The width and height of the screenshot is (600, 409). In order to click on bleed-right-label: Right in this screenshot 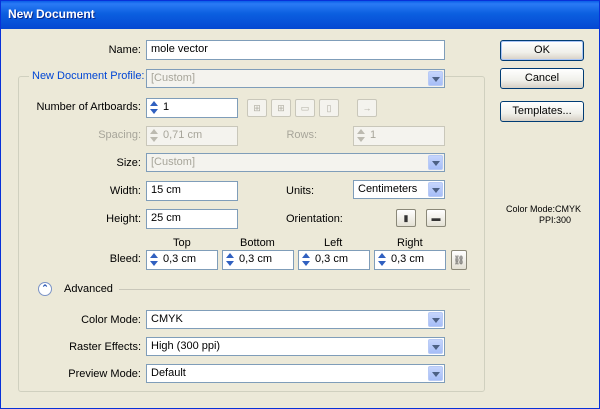, I will do `click(410, 243)`.